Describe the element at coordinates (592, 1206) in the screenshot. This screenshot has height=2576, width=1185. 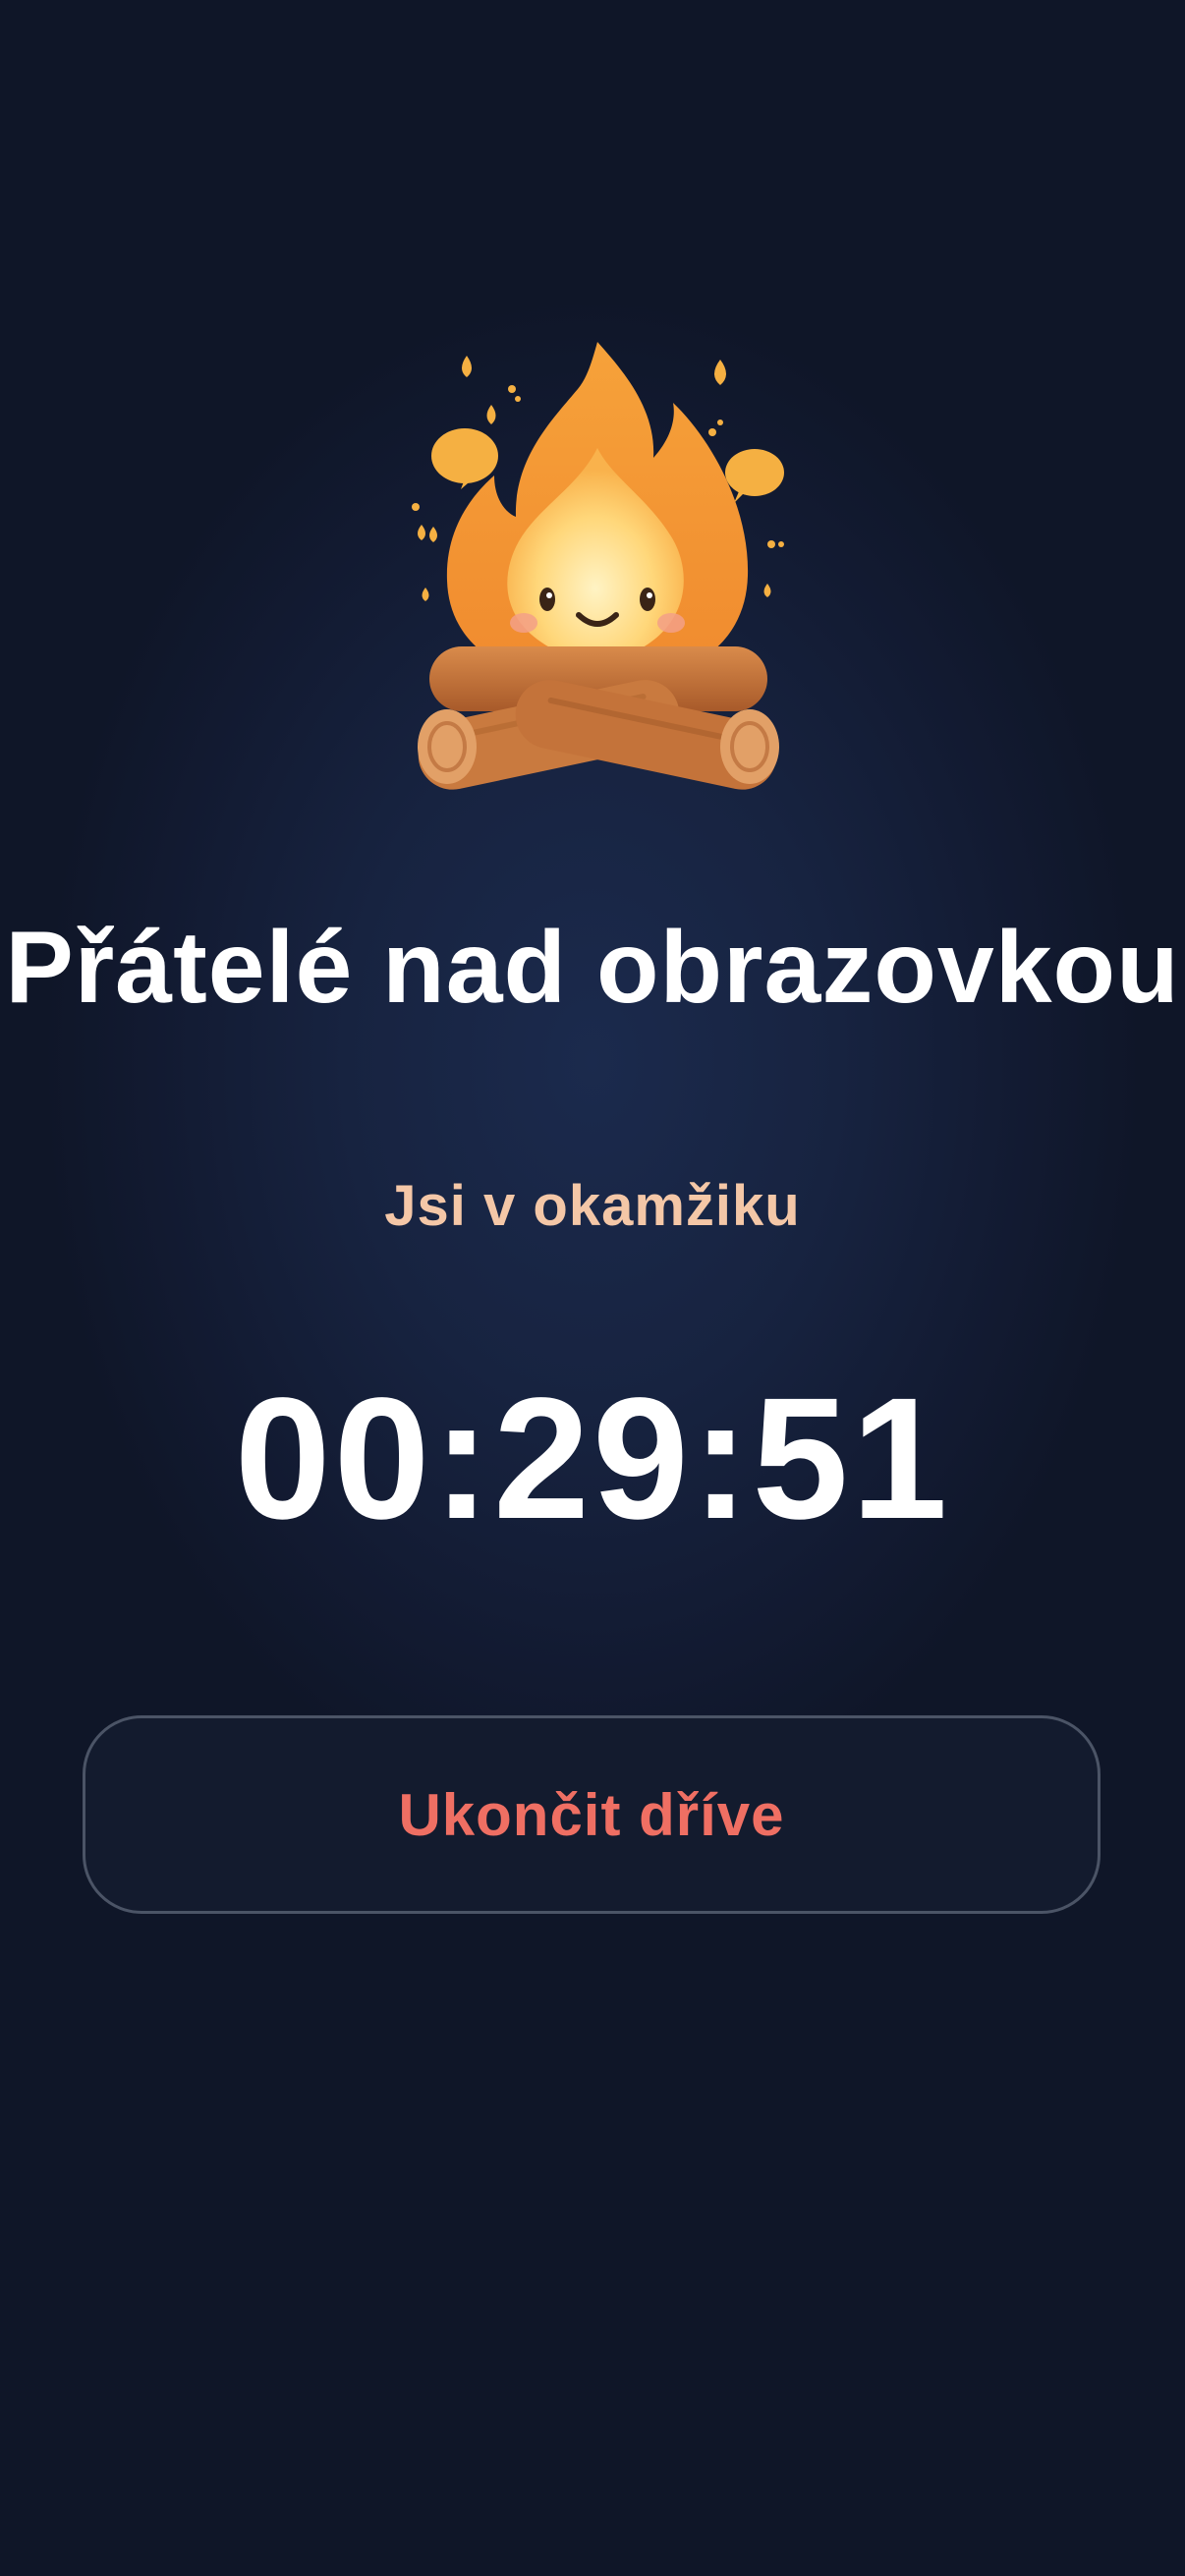
I see `session-status: Jsi v okamžiku` at that location.